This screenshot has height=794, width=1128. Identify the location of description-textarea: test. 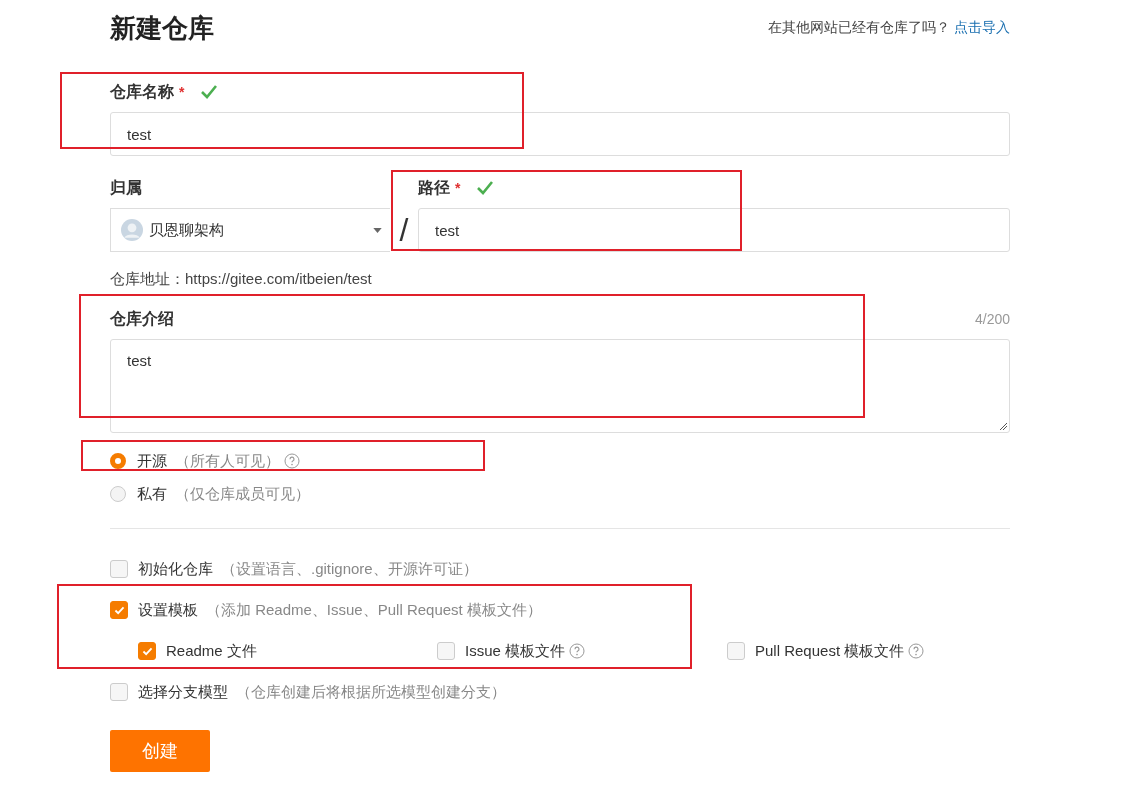
(560, 386).